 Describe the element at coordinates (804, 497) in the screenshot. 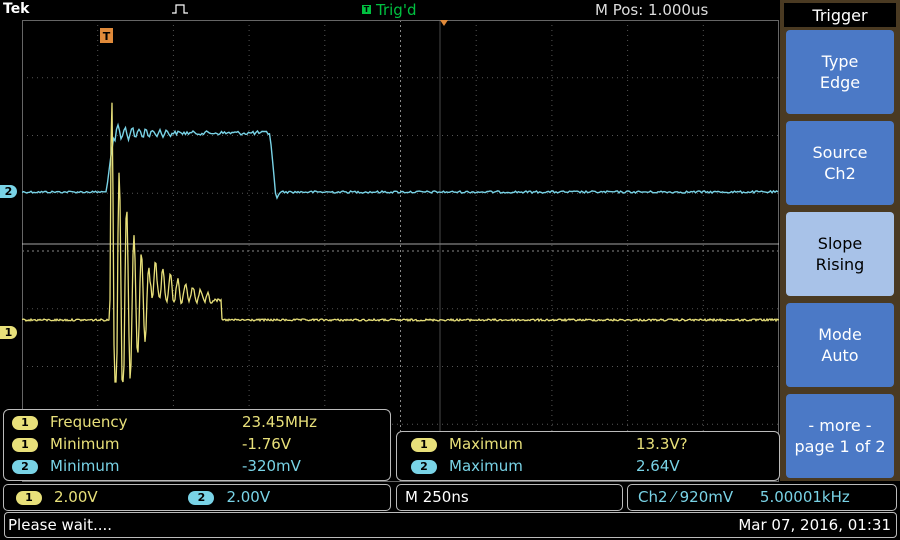

I see `trigger-frequency: 5.00001kHz` at that location.